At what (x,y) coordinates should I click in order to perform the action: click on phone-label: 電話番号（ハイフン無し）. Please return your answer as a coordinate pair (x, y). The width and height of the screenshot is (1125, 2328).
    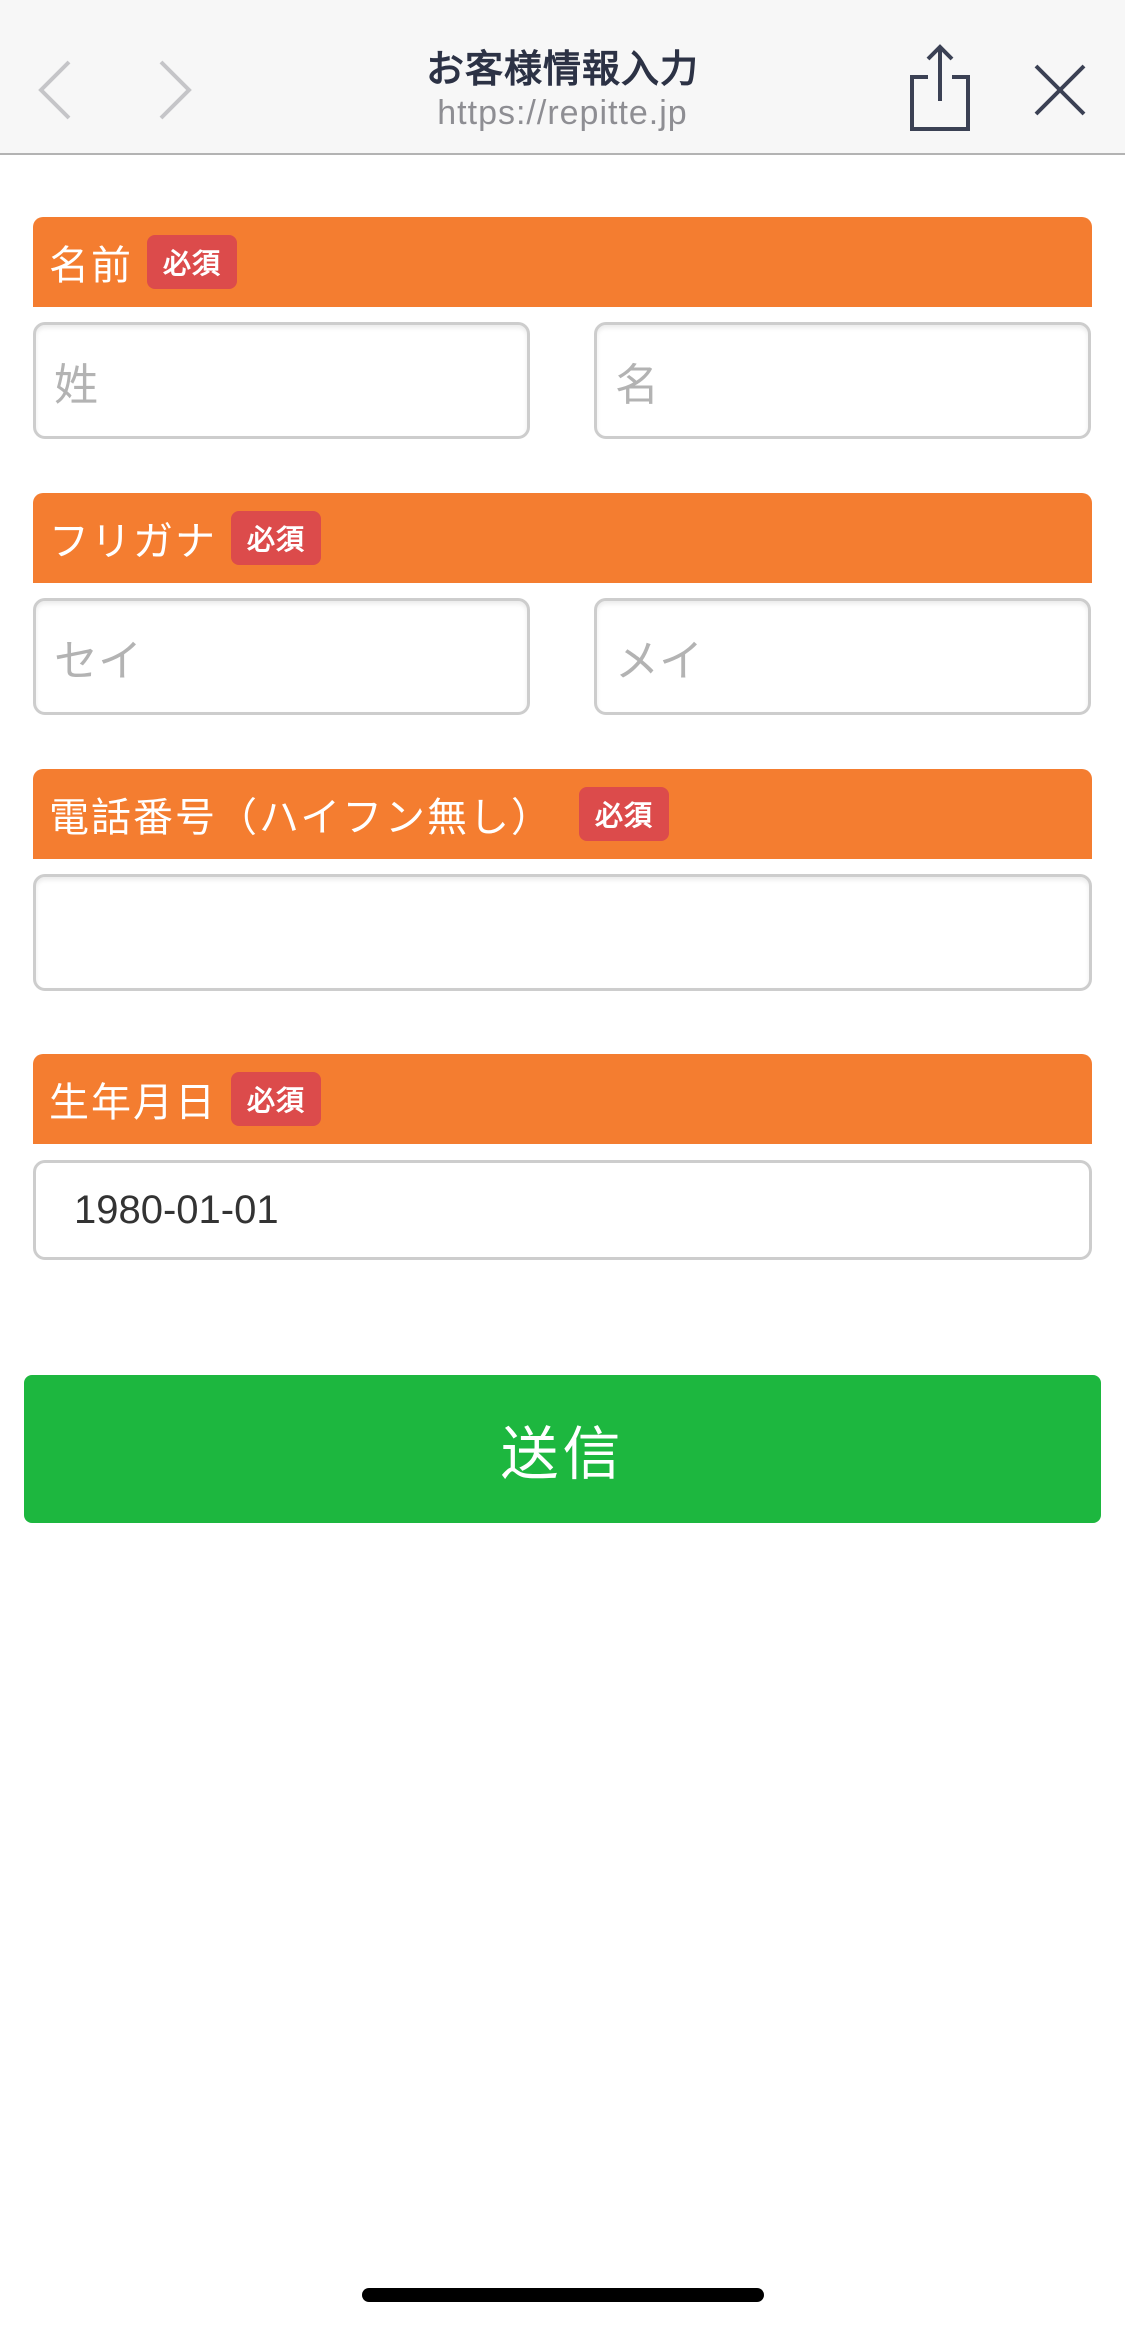
    Looking at the image, I should click on (301, 818).